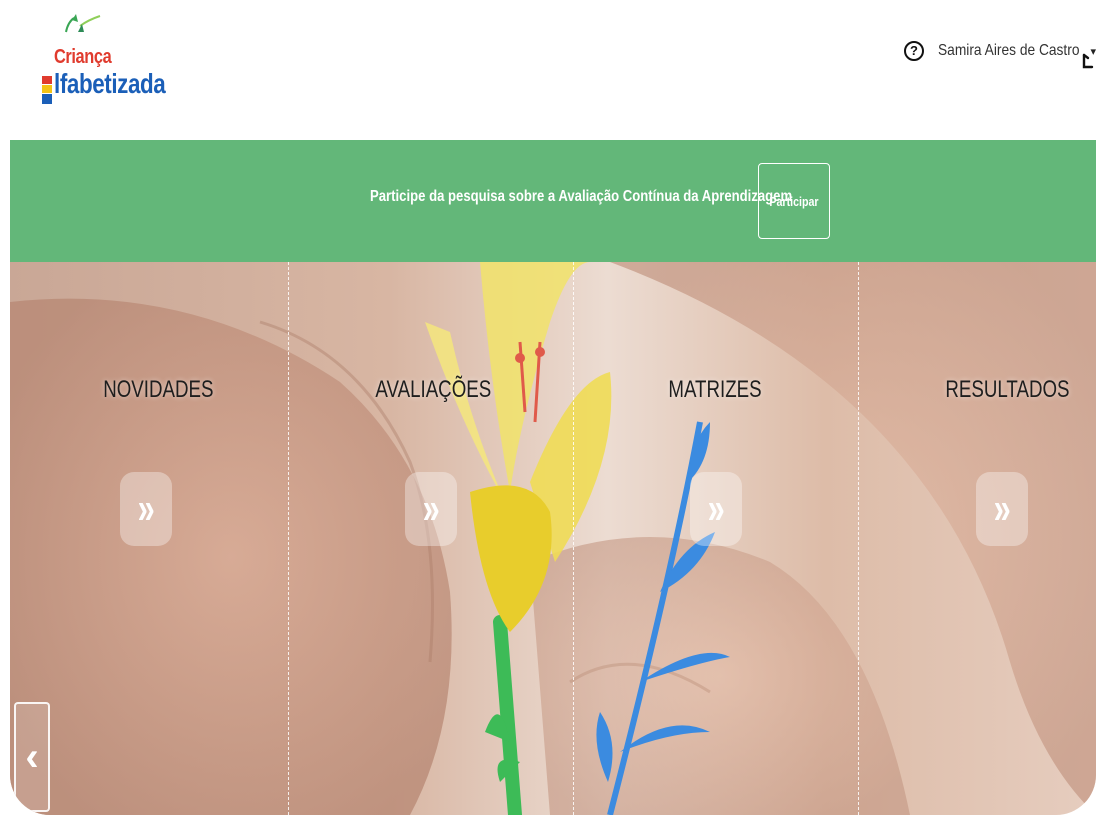  I want to click on resultados-open-button: », so click(1002, 509).